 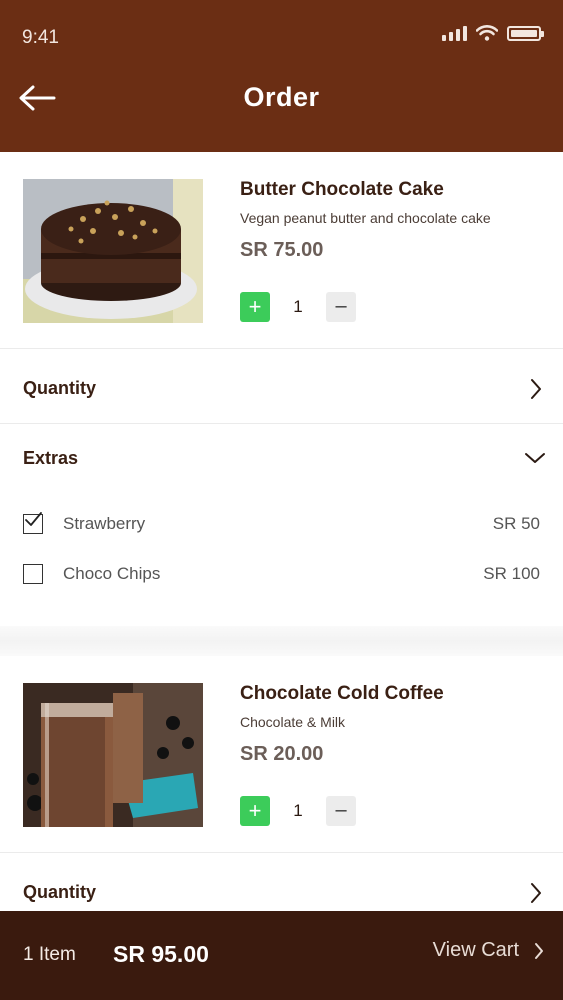 What do you see at coordinates (113, 755) in the screenshot?
I see `coffee-image` at bounding box center [113, 755].